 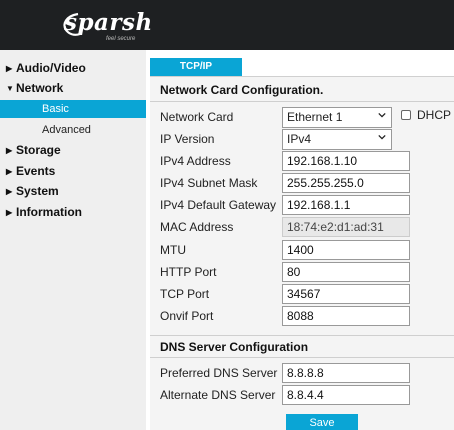 I want to click on mac-address-field: 18:74:e2:d1:ad:31, so click(x=346, y=227).